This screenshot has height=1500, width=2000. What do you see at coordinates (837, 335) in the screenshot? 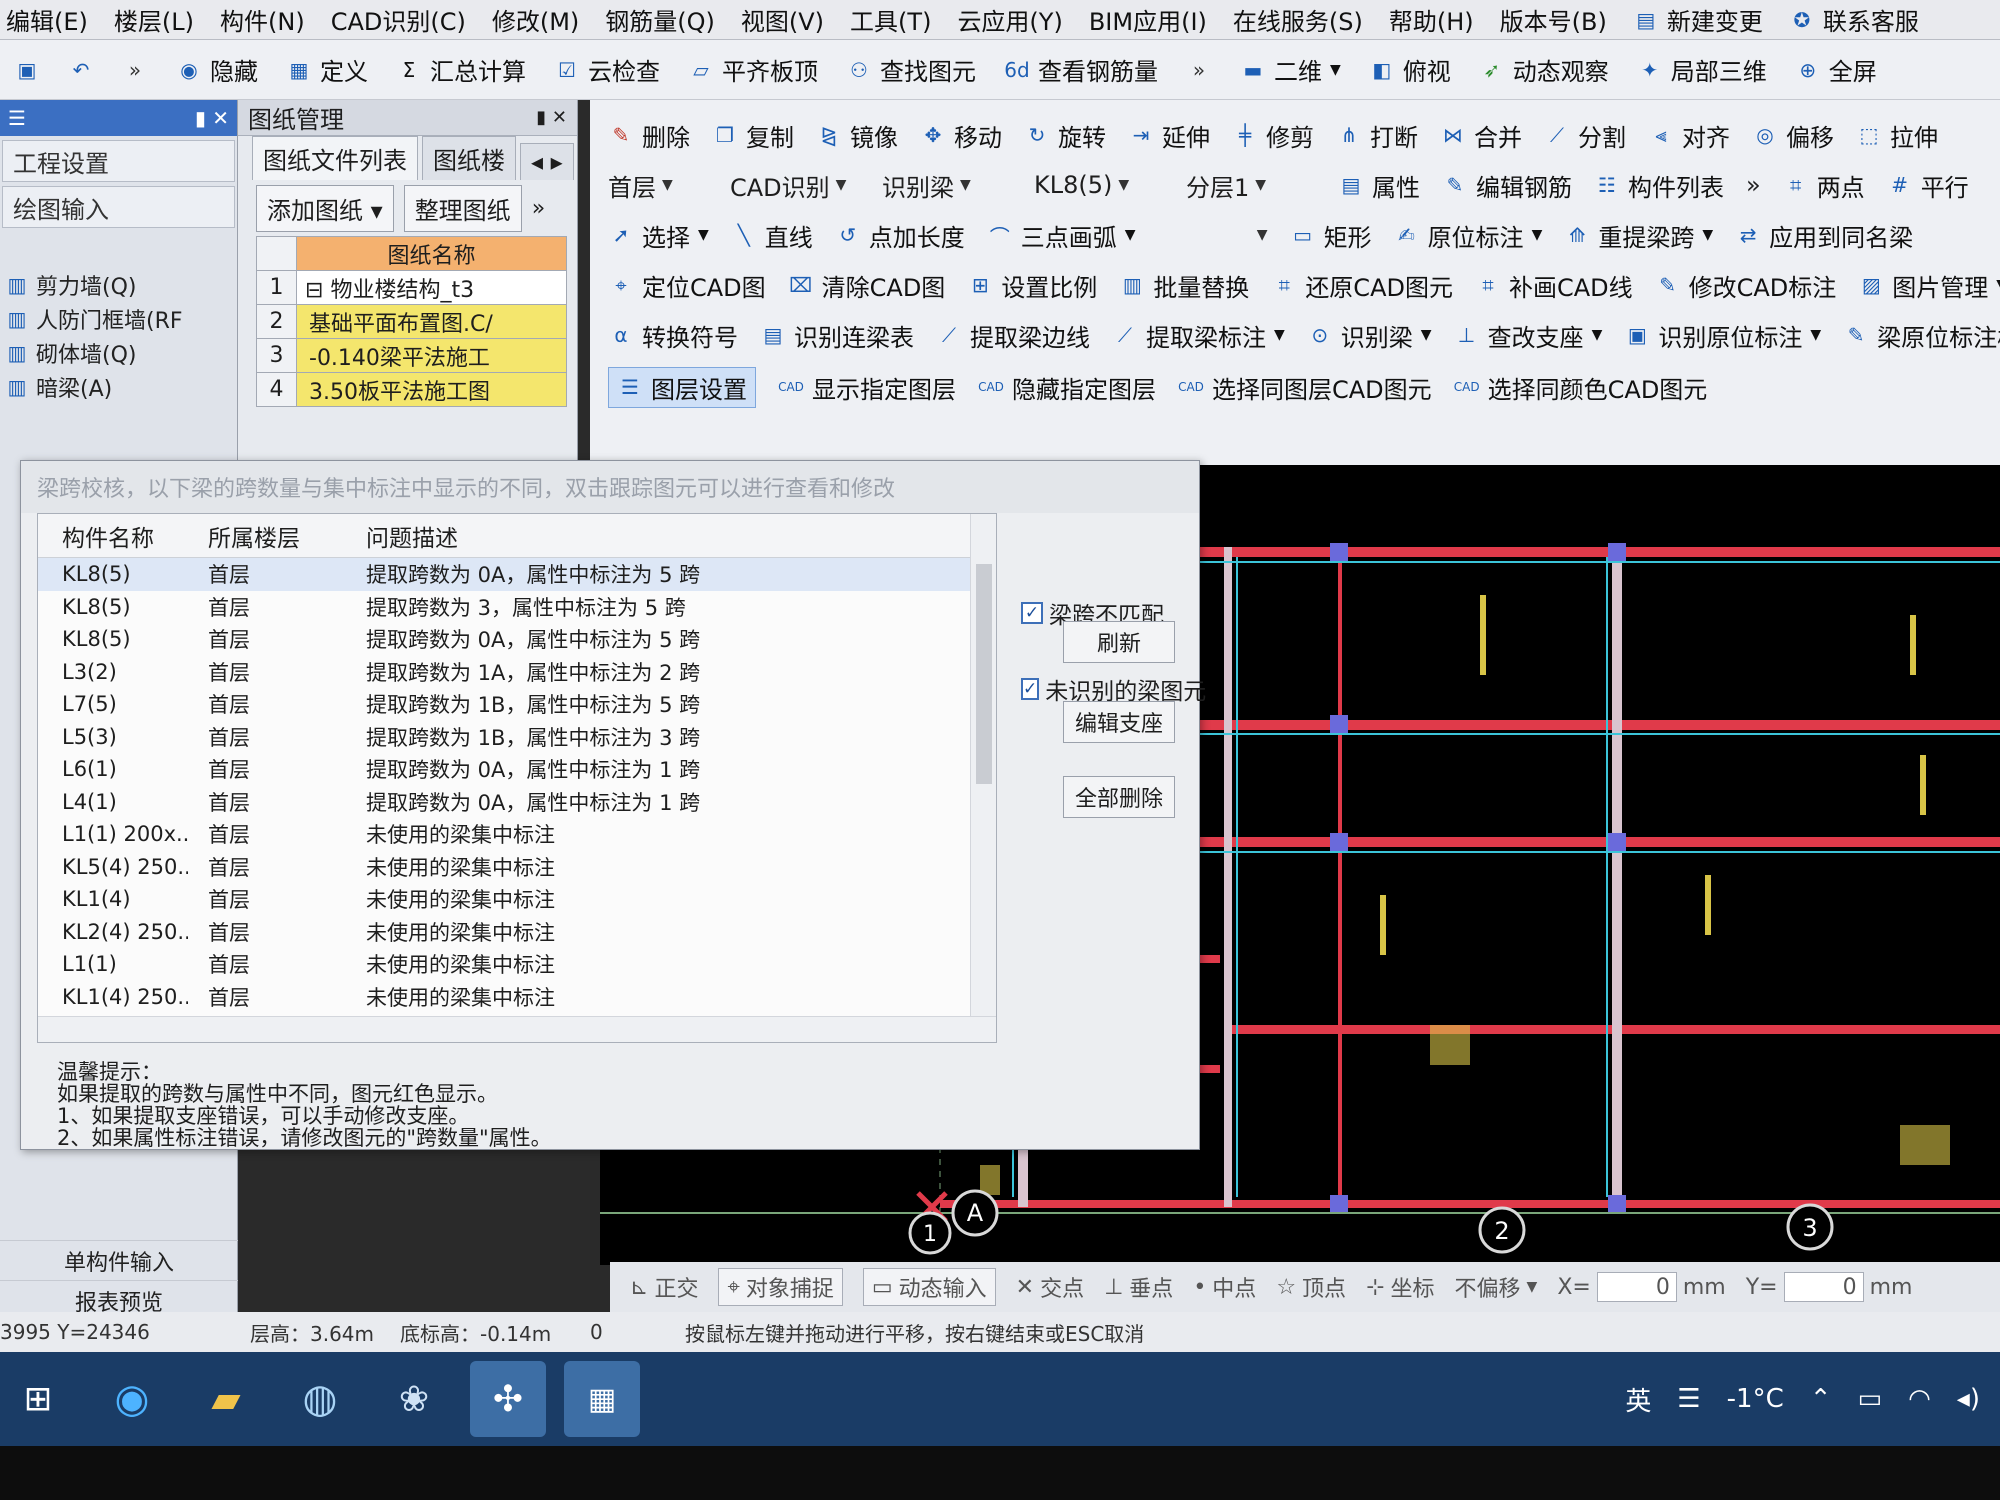
I see `recognize-coupling-beam-table-button: ▤ 识别连梁表` at bounding box center [837, 335].